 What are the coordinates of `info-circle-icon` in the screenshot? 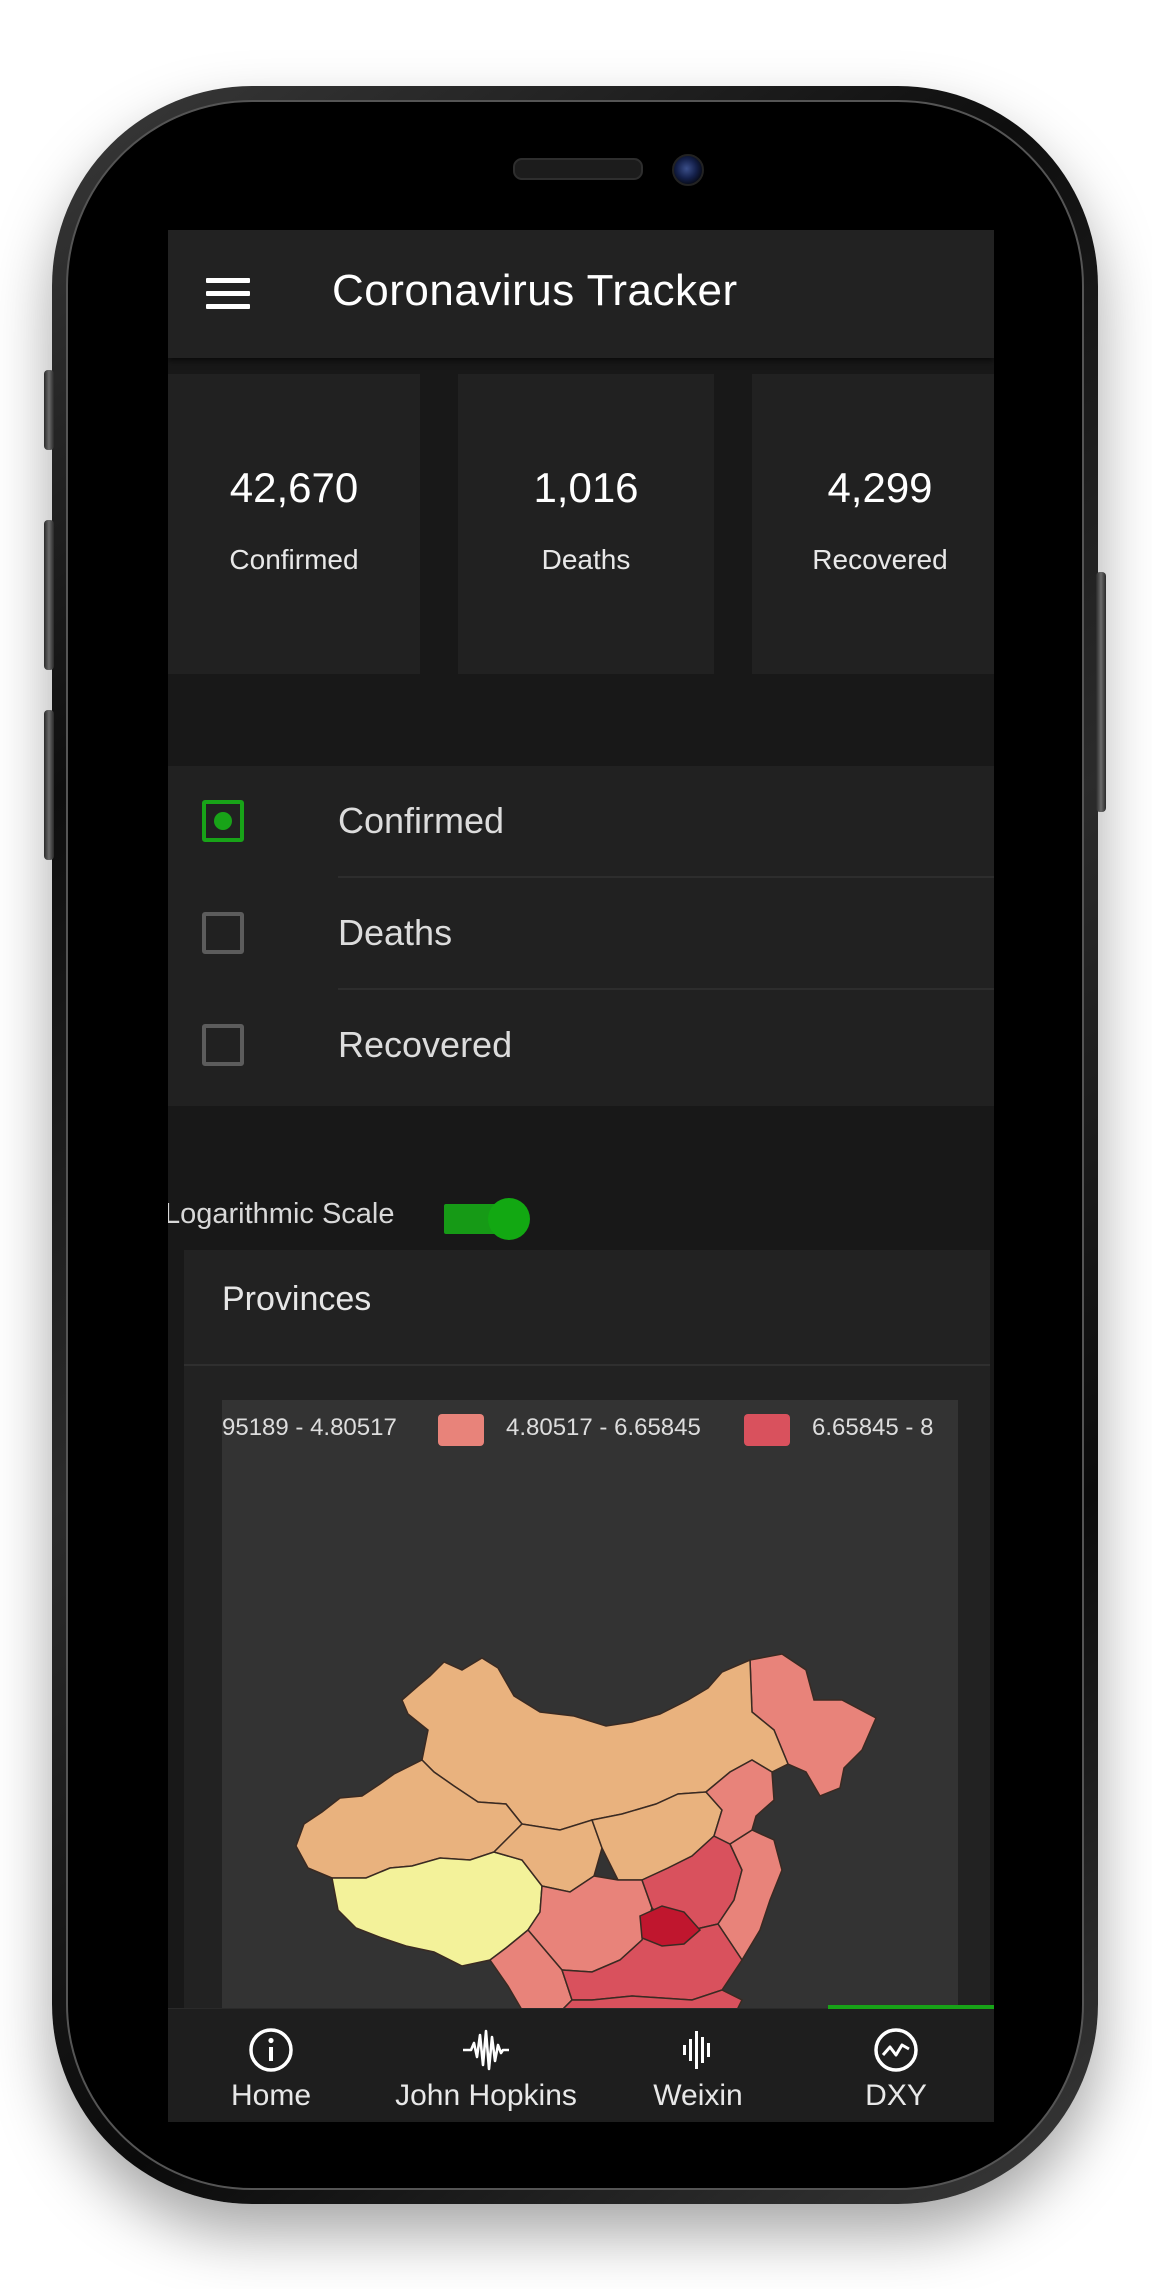 It's located at (271, 2050).